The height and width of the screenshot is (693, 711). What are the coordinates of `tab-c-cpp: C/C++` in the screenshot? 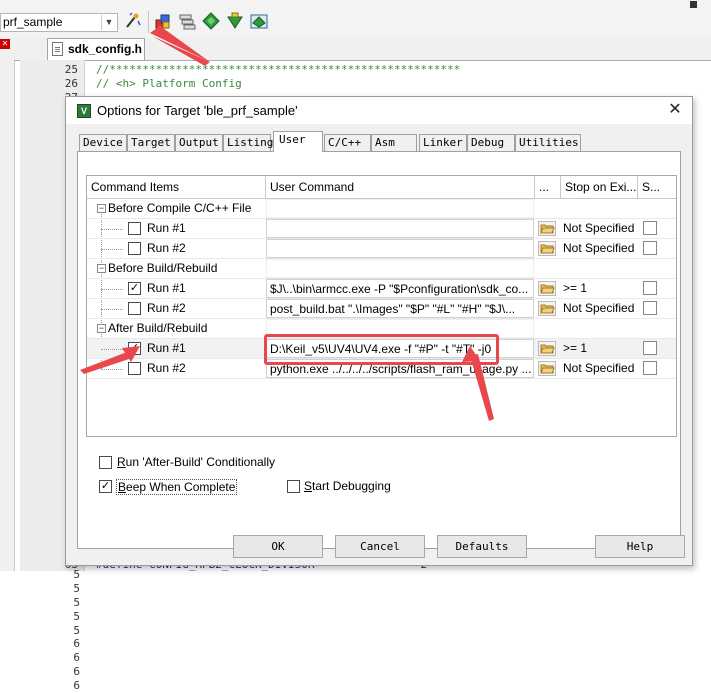 It's located at (347, 142).